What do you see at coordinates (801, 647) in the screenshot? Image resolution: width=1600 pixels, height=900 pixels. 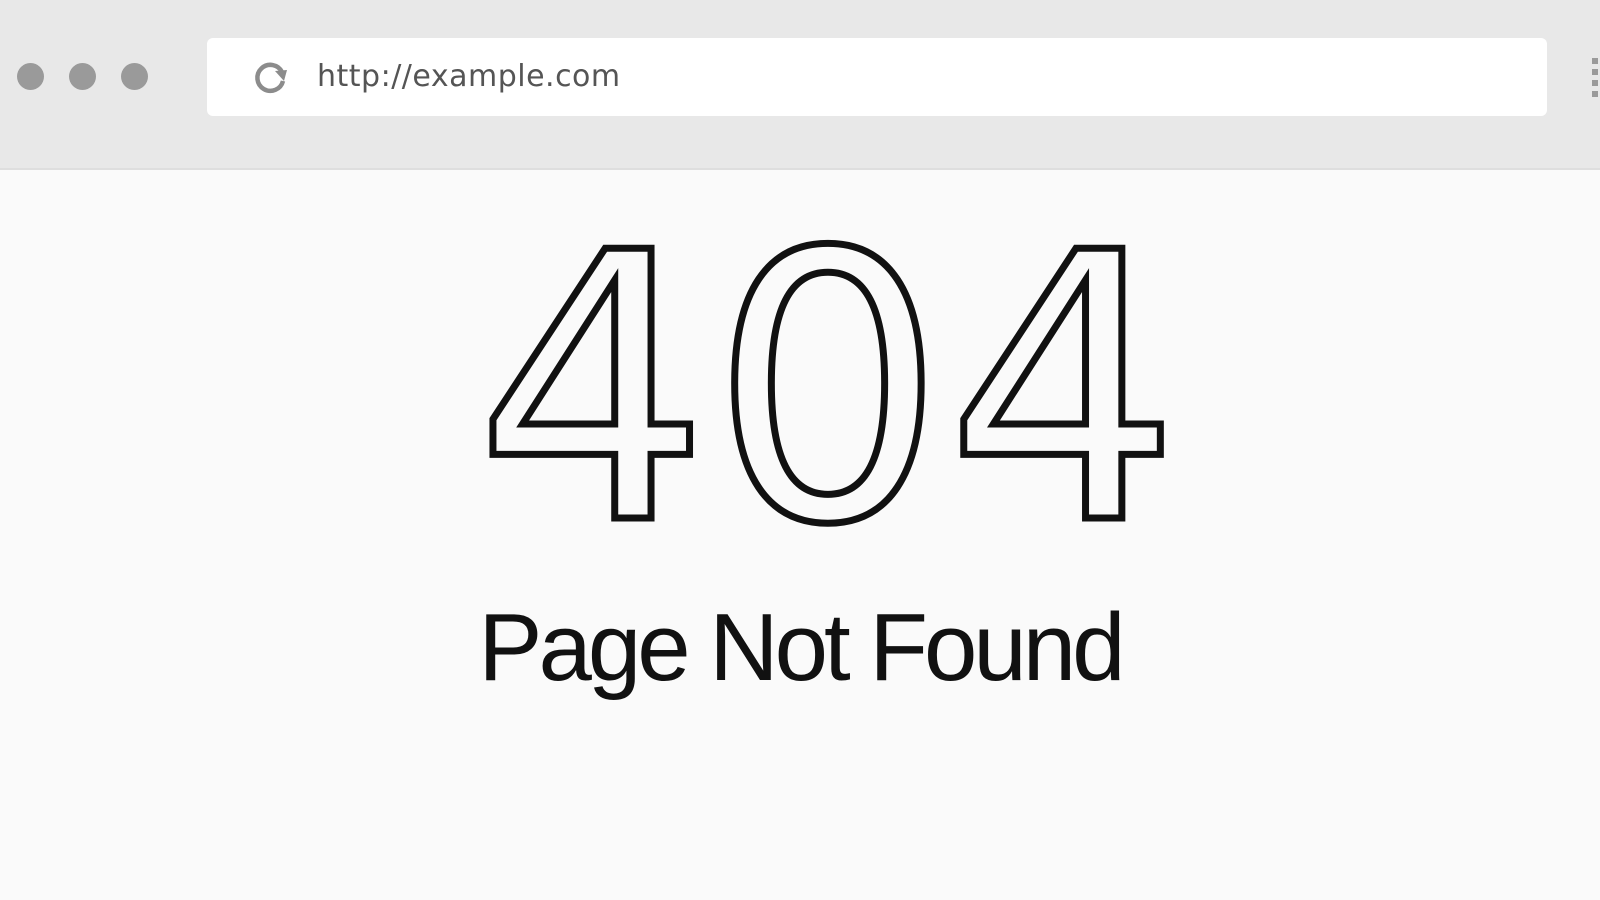 I see `error-message: Page Not Found` at bounding box center [801, 647].